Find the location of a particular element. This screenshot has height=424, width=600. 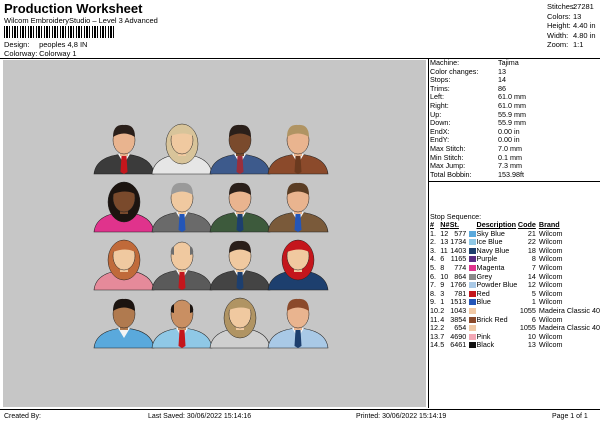

summary-label: Colors: is located at coordinates (559, 16).